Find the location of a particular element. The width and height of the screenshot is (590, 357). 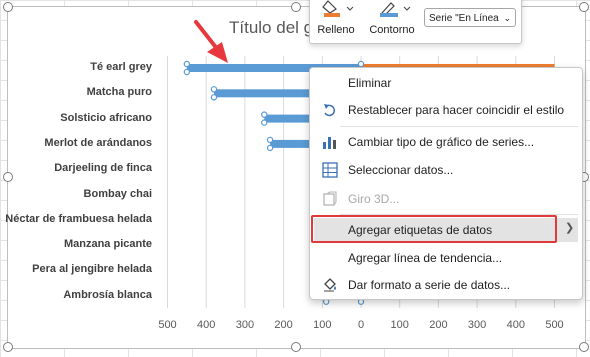

format-series-icon is located at coordinates (330, 285).